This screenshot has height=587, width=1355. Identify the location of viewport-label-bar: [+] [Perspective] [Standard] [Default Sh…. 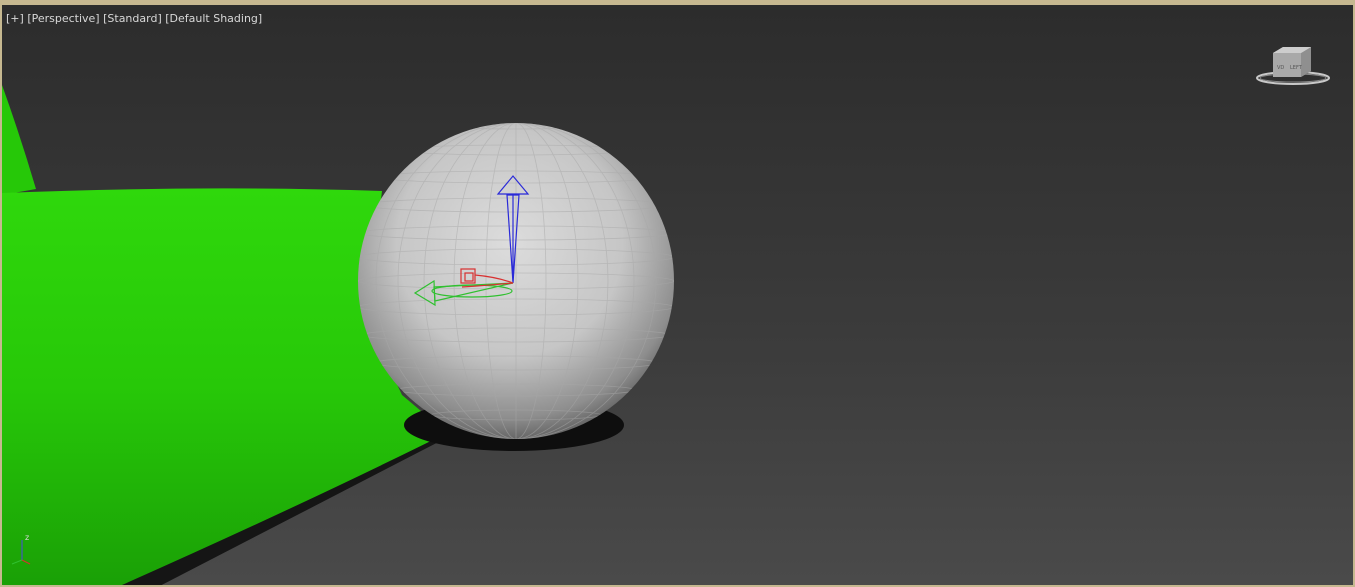
(134, 18).